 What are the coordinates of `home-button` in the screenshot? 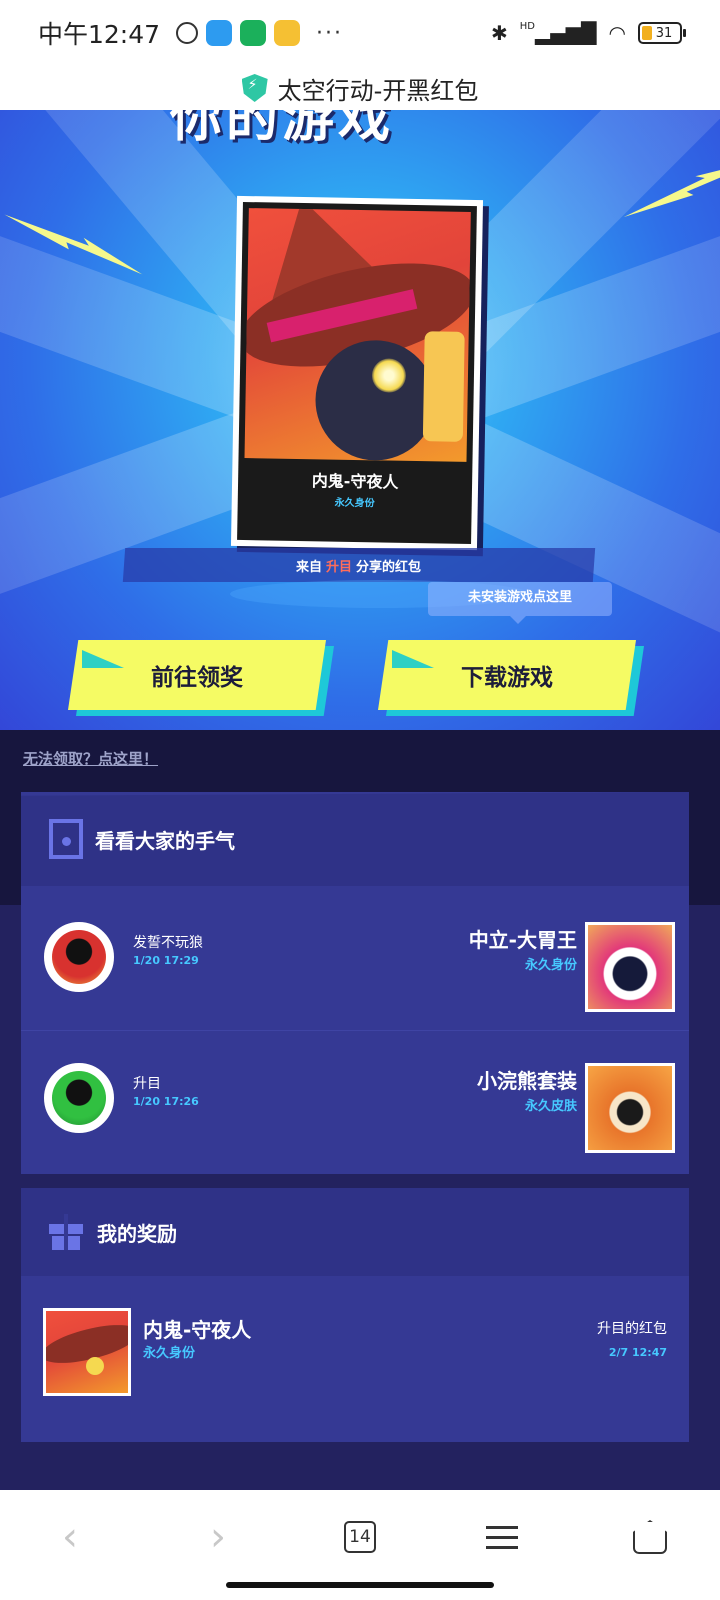 It's located at (650, 1537).